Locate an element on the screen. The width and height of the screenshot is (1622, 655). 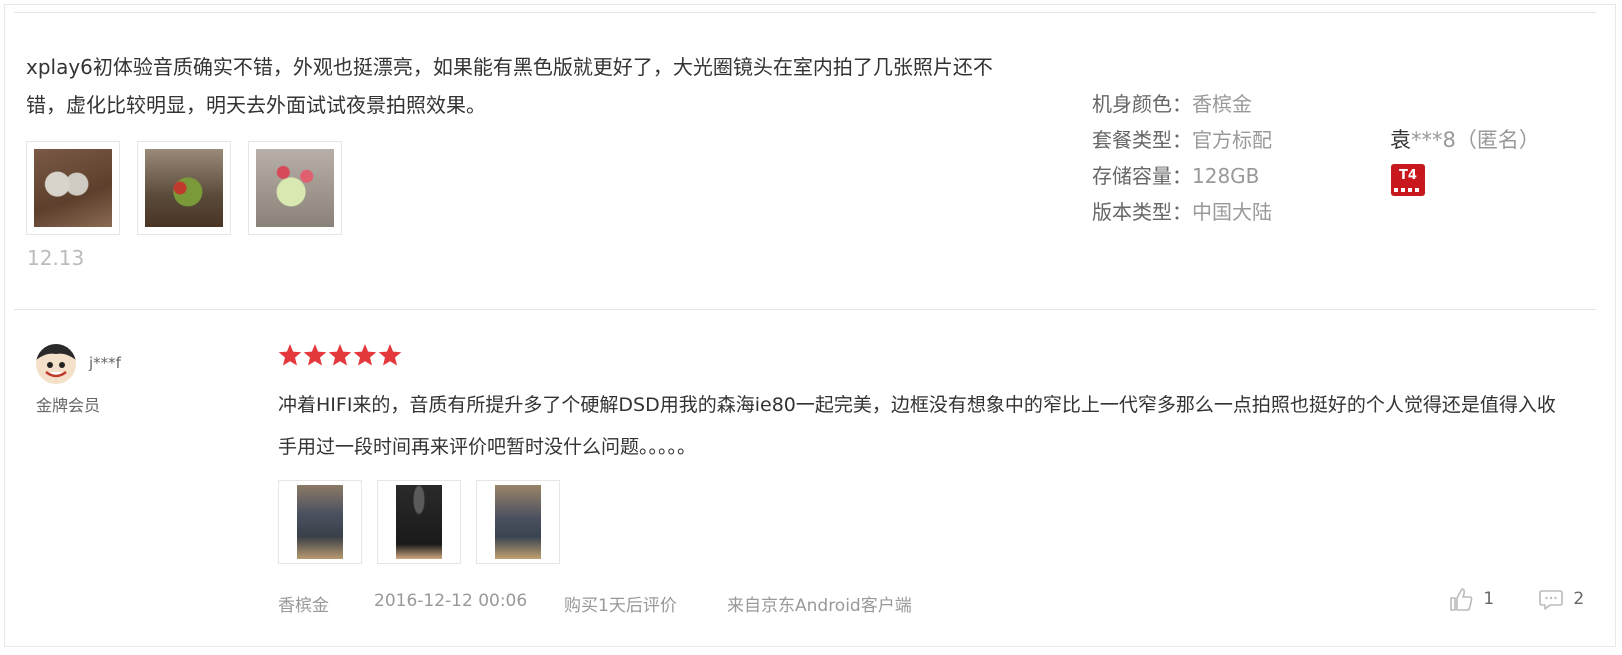
attr-value: 128GB is located at coordinates (1226, 176).